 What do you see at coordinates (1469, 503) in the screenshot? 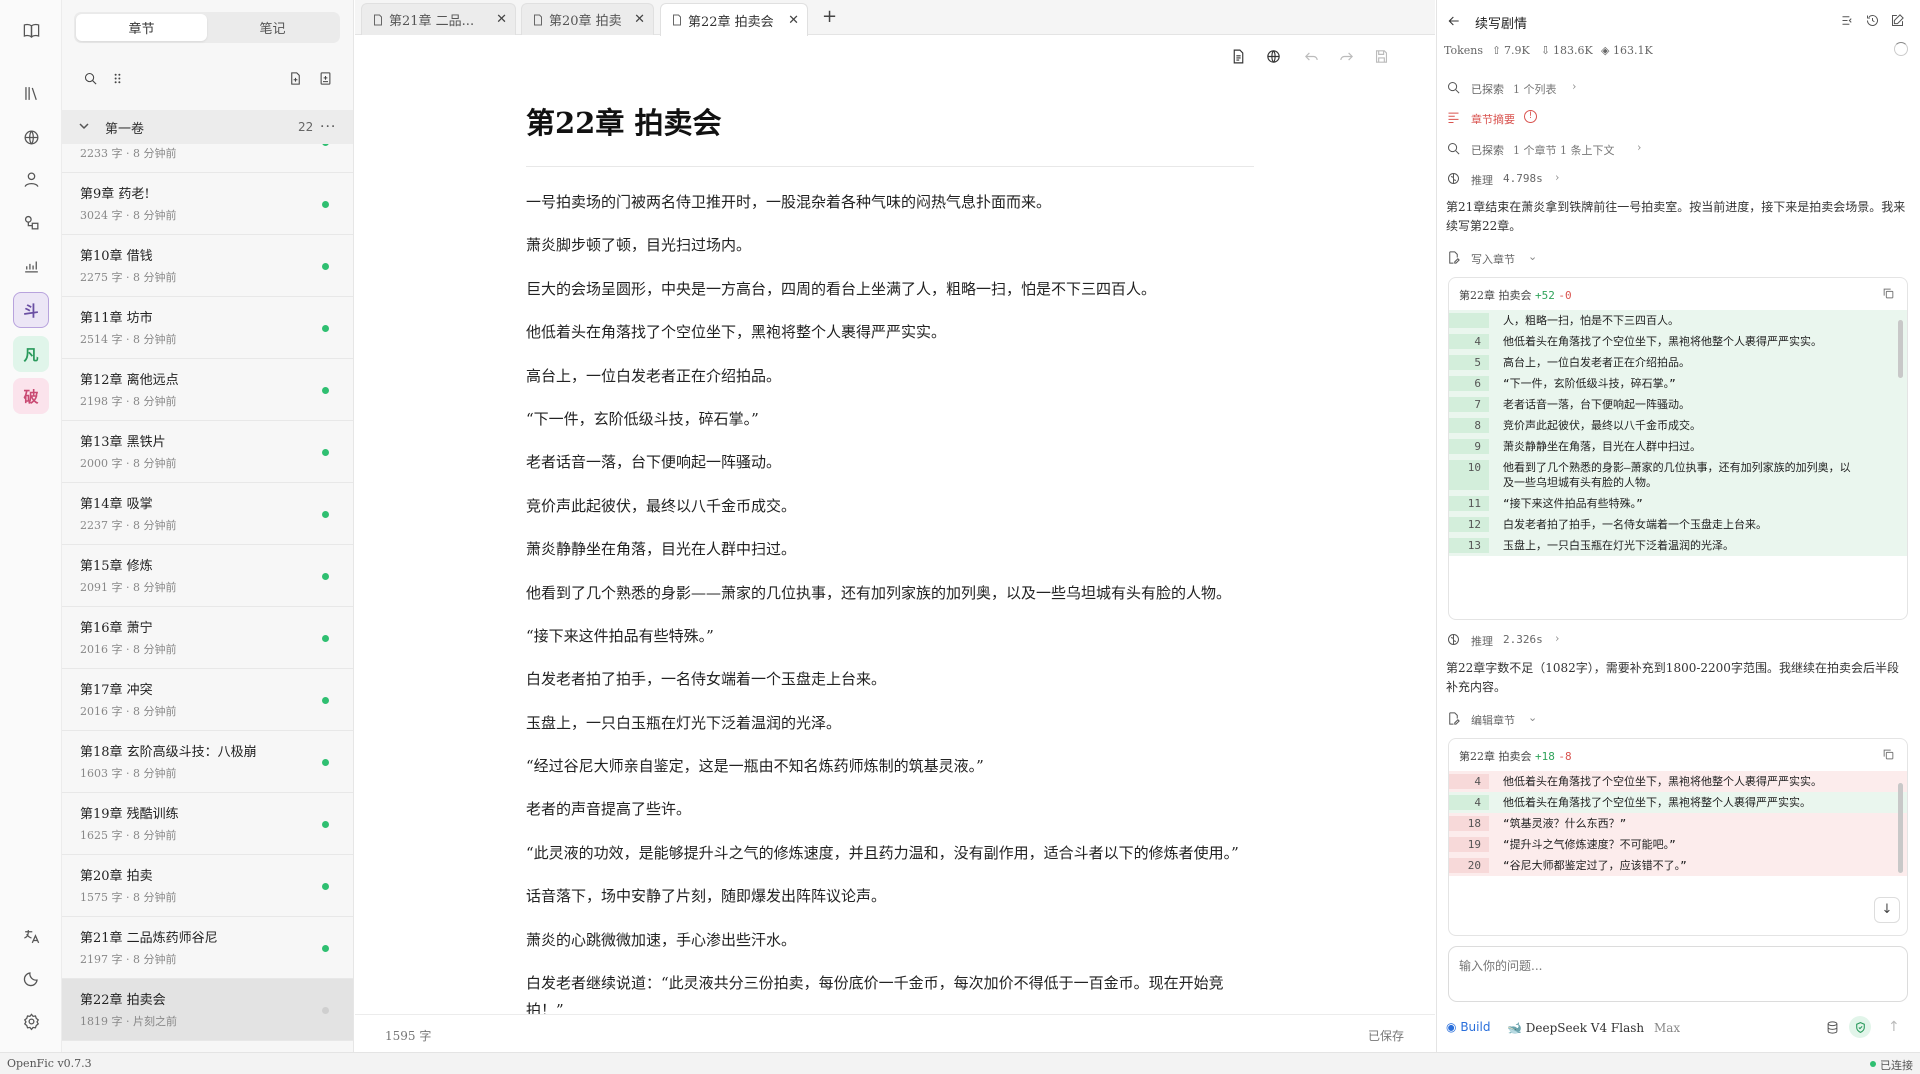
I see `line-number: 11` at bounding box center [1469, 503].